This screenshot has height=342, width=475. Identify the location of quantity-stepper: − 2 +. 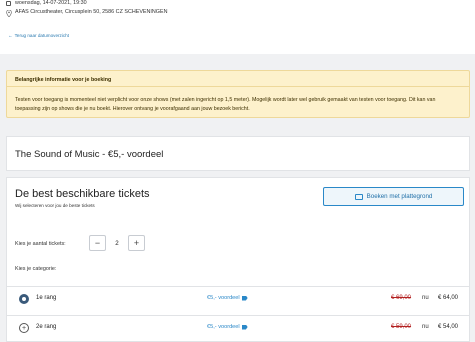
(117, 243).